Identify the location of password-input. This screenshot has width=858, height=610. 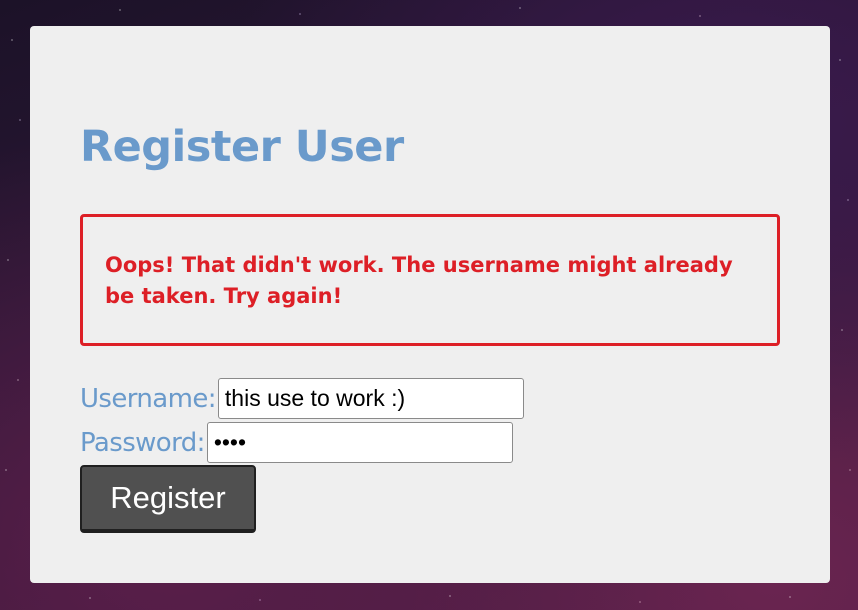
(359, 442).